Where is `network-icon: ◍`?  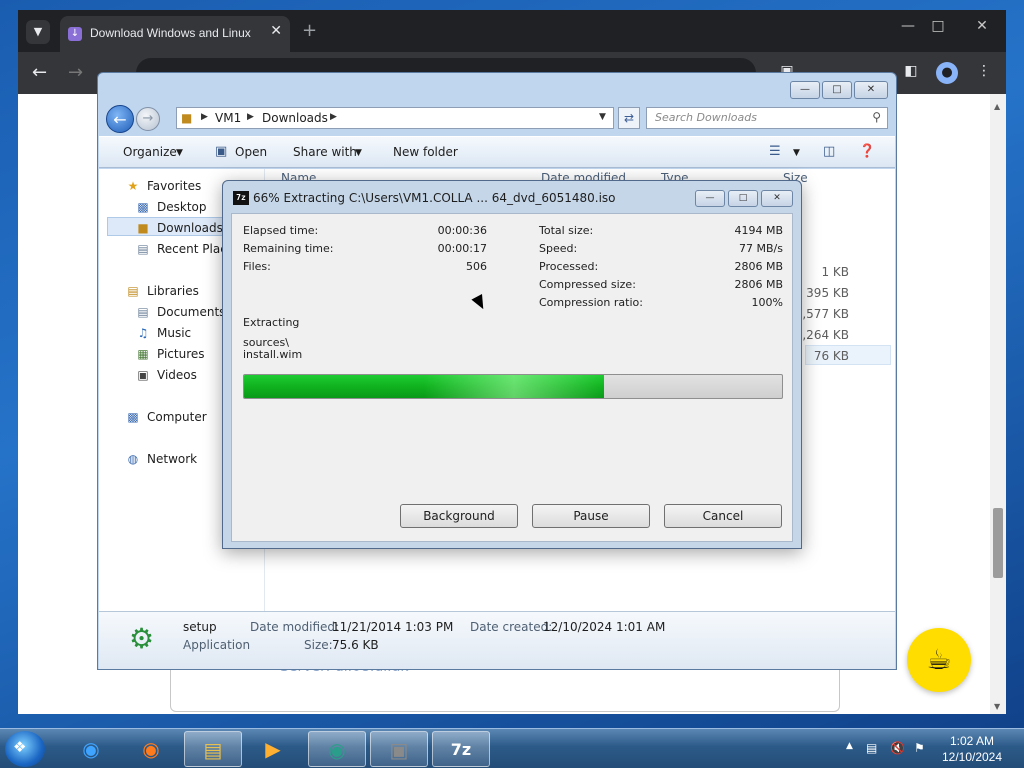
network-icon: ◍ is located at coordinates (133, 459).